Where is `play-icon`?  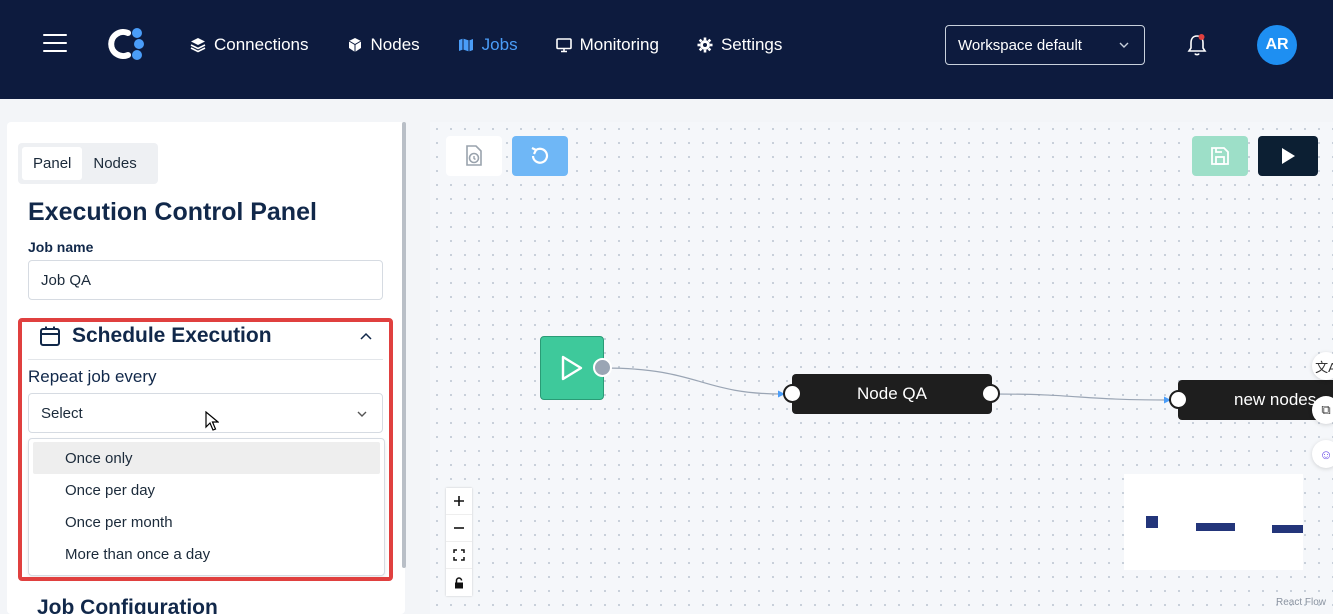 play-icon is located at coordinates (1288, 156).